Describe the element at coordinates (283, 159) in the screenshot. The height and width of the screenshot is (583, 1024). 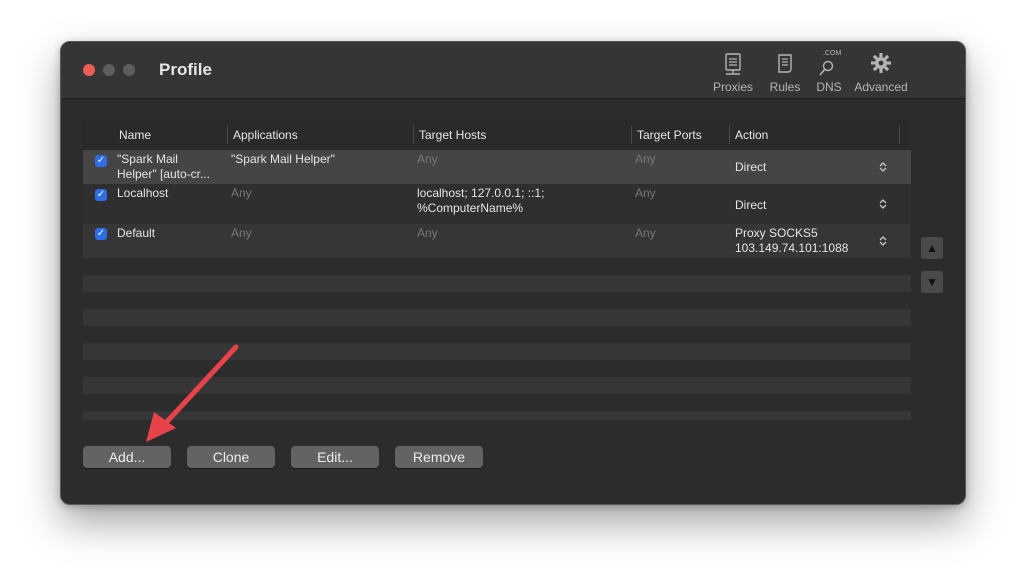
I see `rule-applications: "Spark Mail Helper"` at that location.